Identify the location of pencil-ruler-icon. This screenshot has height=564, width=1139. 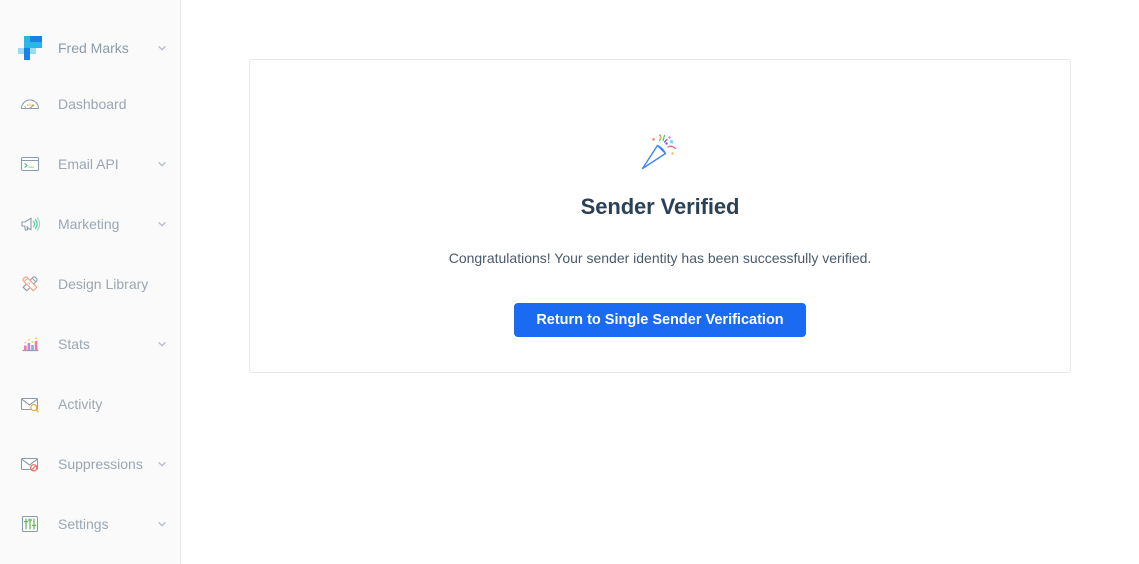
(30, 284).